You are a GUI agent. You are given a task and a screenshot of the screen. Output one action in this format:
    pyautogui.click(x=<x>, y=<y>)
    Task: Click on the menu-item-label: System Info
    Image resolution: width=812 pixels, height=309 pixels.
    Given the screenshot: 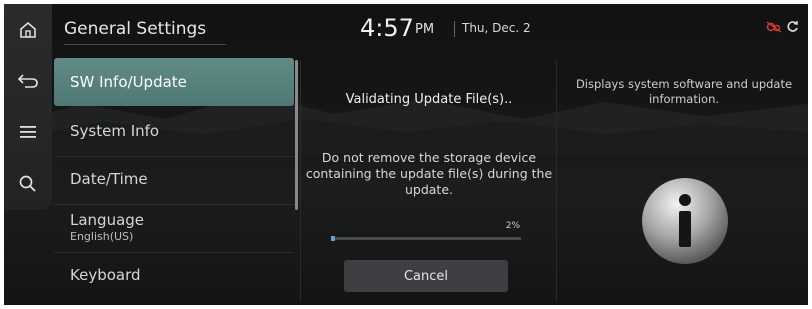 What is the action you would take?
    pyautogui.click(x=115, y=131)
    